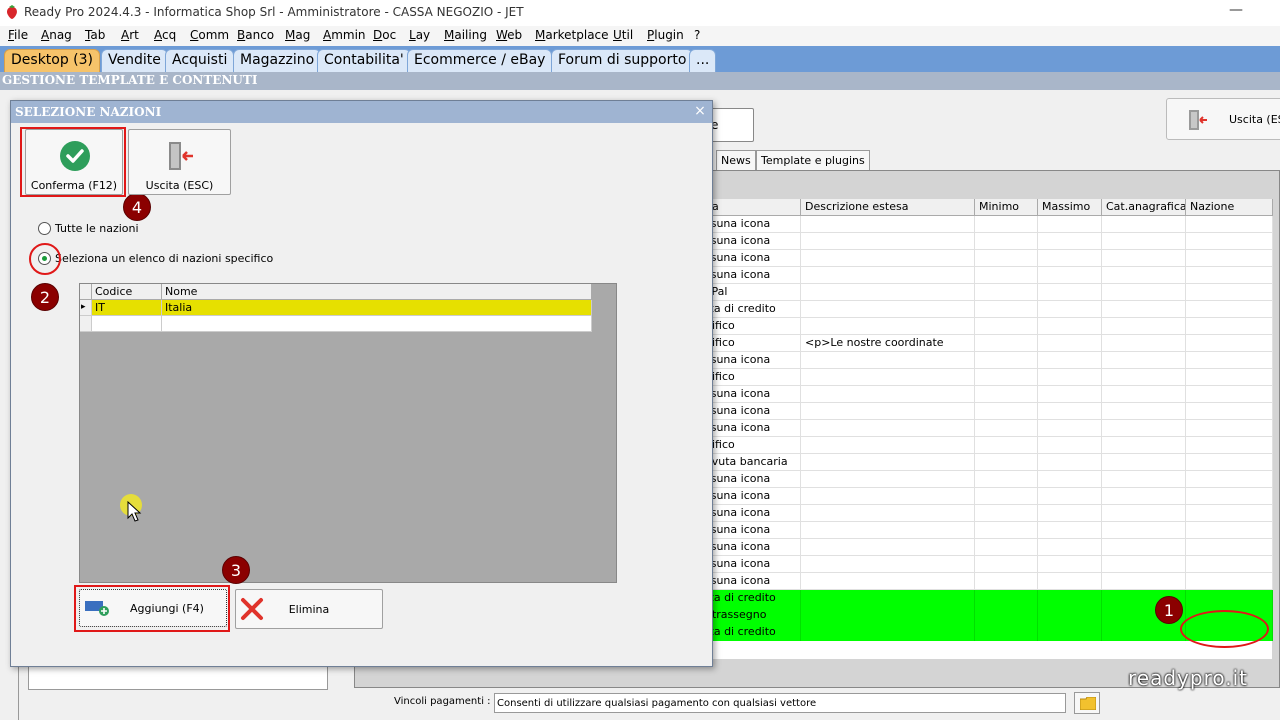 This screenshot has height=720, width=1280. Describe the element at coordinates (813, 160) in the screenshot. I see `subtab-template-plugins: Template e plugins` at that location.